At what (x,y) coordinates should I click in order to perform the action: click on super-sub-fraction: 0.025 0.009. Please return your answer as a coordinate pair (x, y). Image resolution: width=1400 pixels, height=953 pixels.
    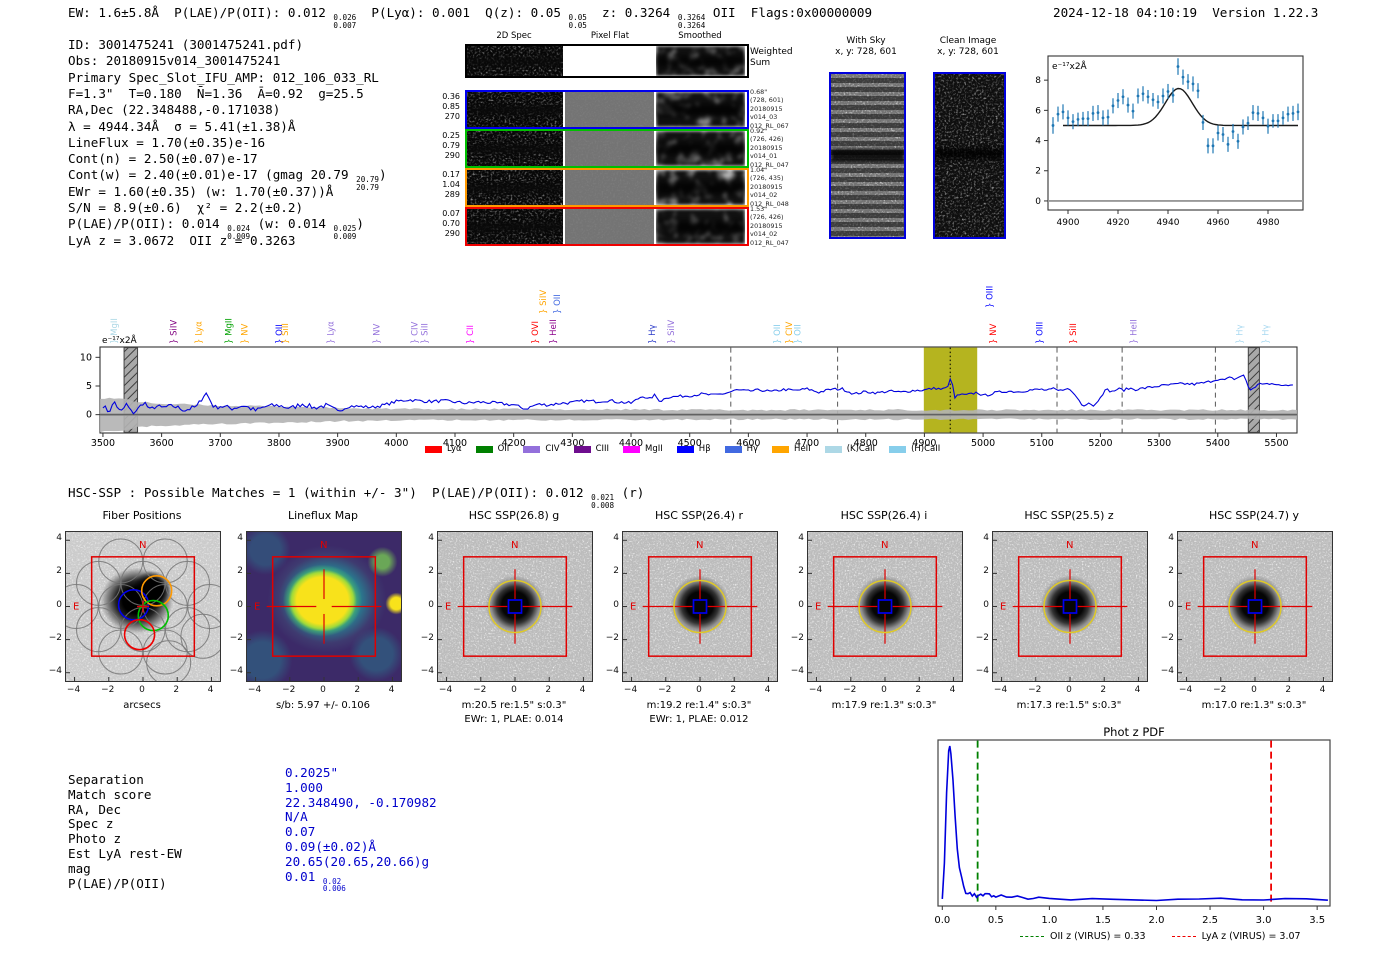
    Looking at the image, I should click on (345, 233).